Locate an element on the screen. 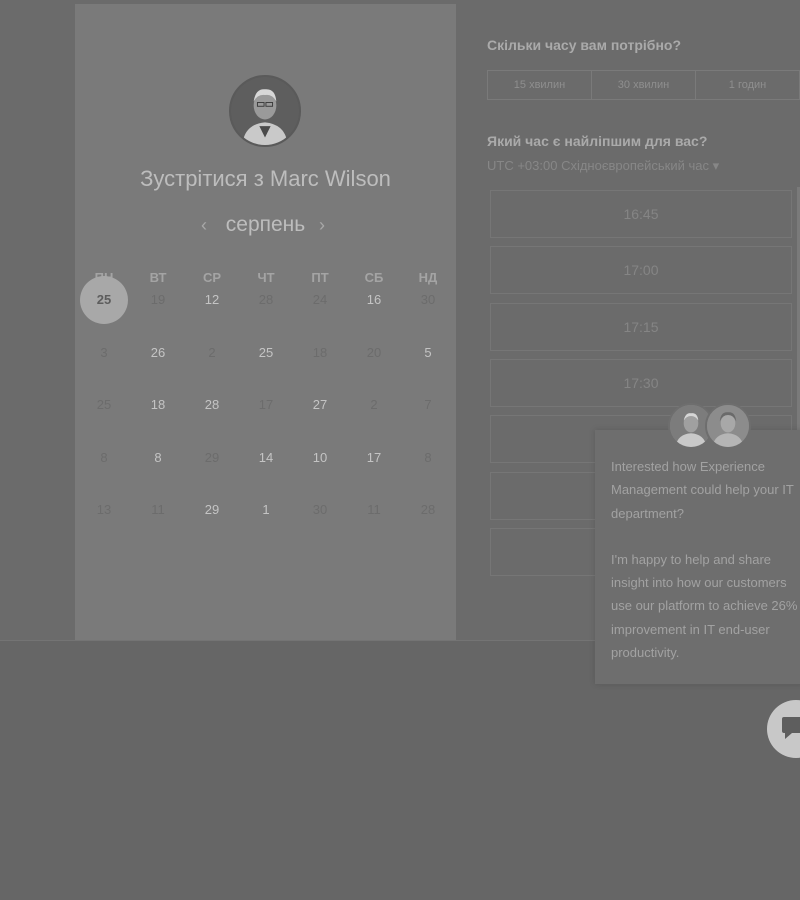 Image resolution: width=800 pixels, height=900 pixels. calendar-day: 14 is located at coordinates (266, 458).